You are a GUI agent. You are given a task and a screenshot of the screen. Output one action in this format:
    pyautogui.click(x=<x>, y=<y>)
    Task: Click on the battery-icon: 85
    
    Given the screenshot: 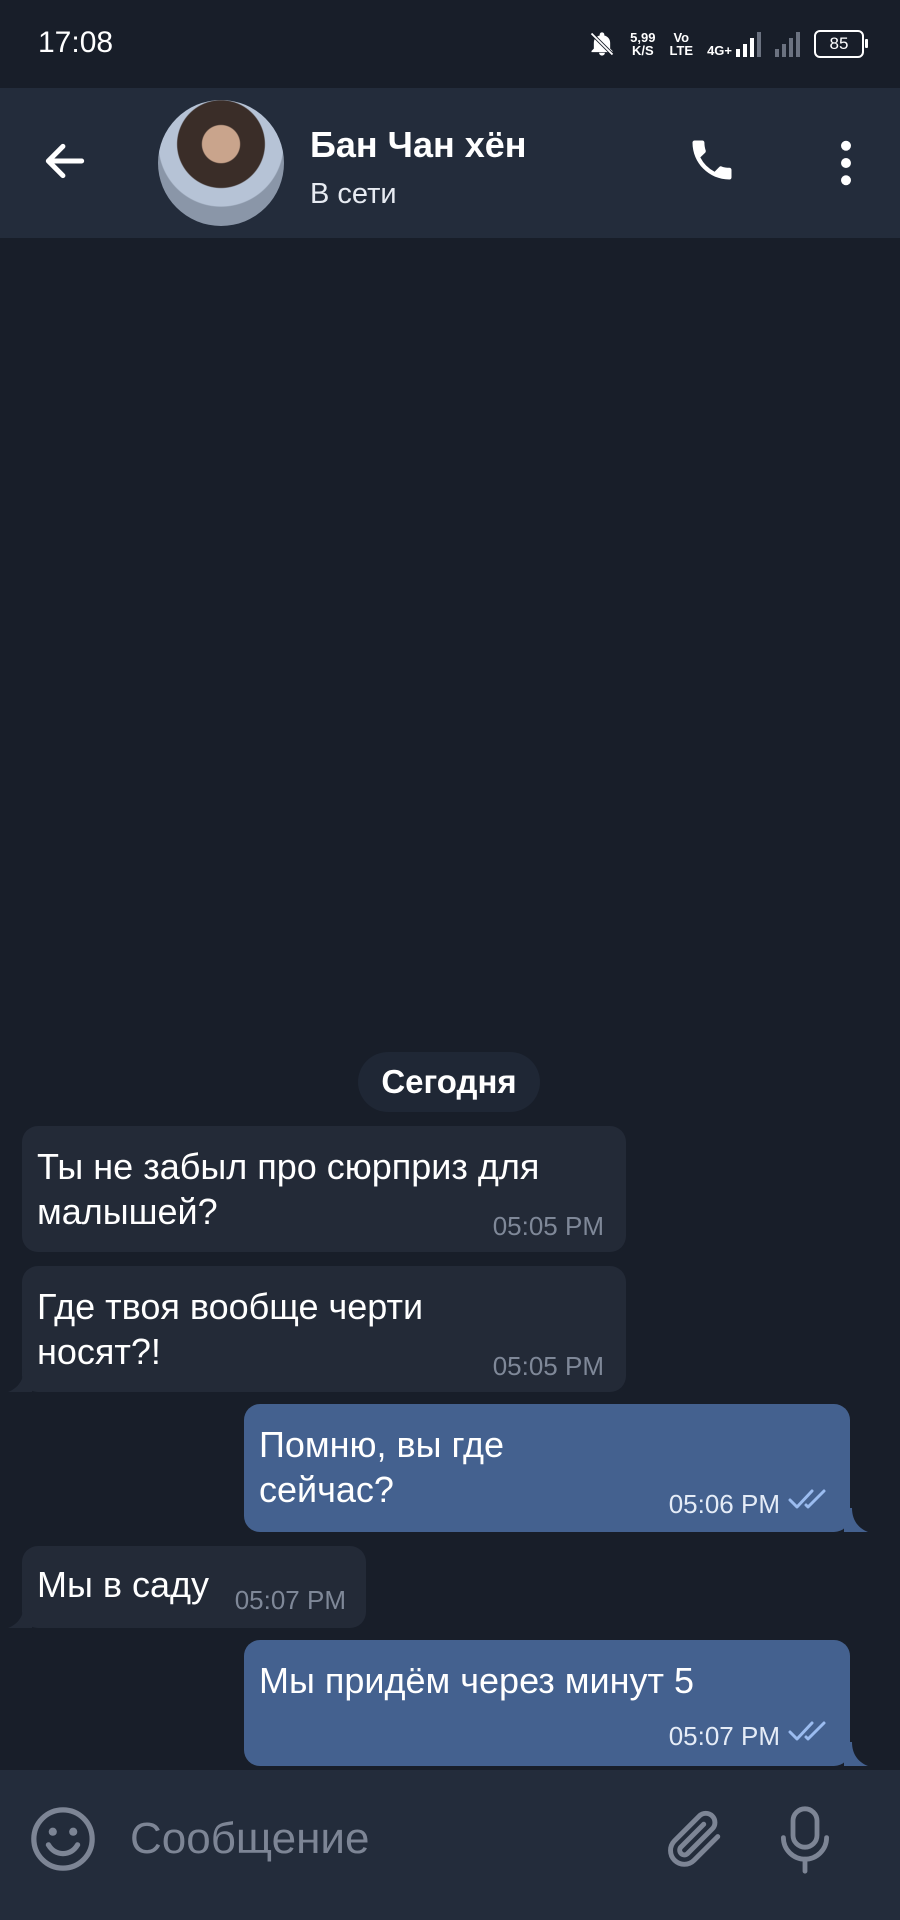 What is the action you would take?
    pyautogui.click(x=841, y=44)
    